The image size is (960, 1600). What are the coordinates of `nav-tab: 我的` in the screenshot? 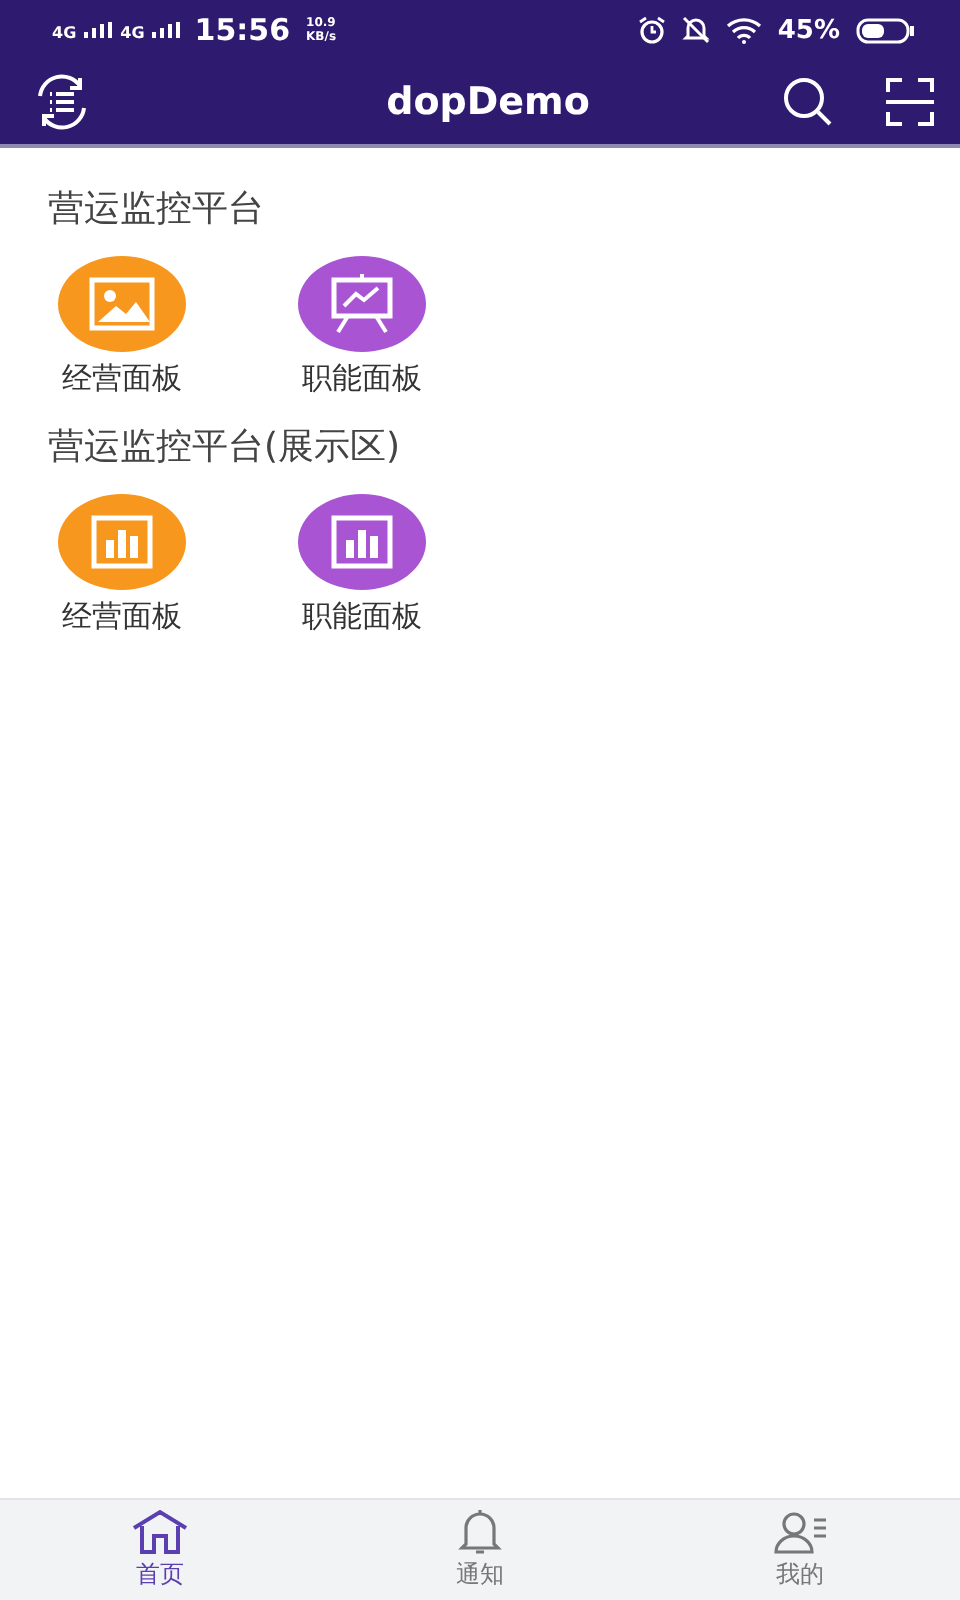 It's located at (800, 1550).